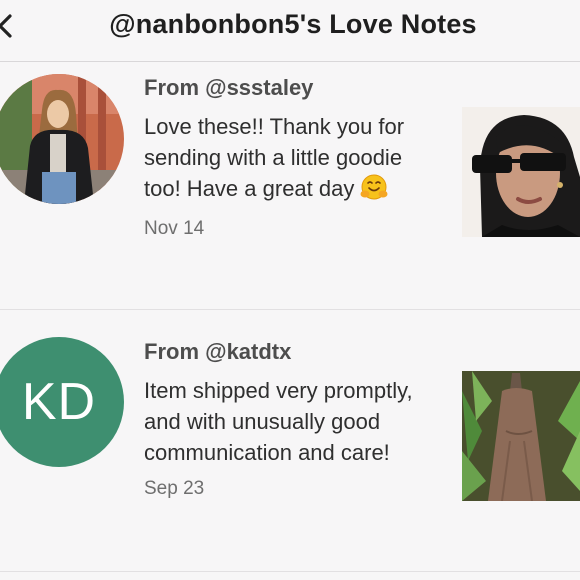 The width and height of the screenshot is (580, 580). I want to click on page-title: @nanbonbon5's Love Notes, so click(293, 24).